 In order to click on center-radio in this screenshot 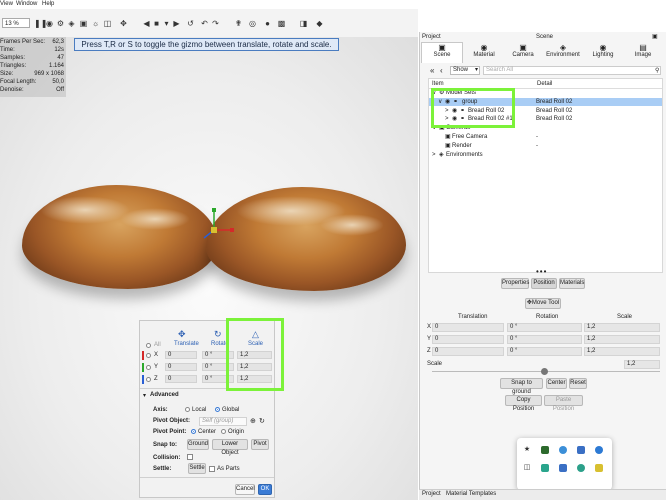, I will do `click(193, 431)`.